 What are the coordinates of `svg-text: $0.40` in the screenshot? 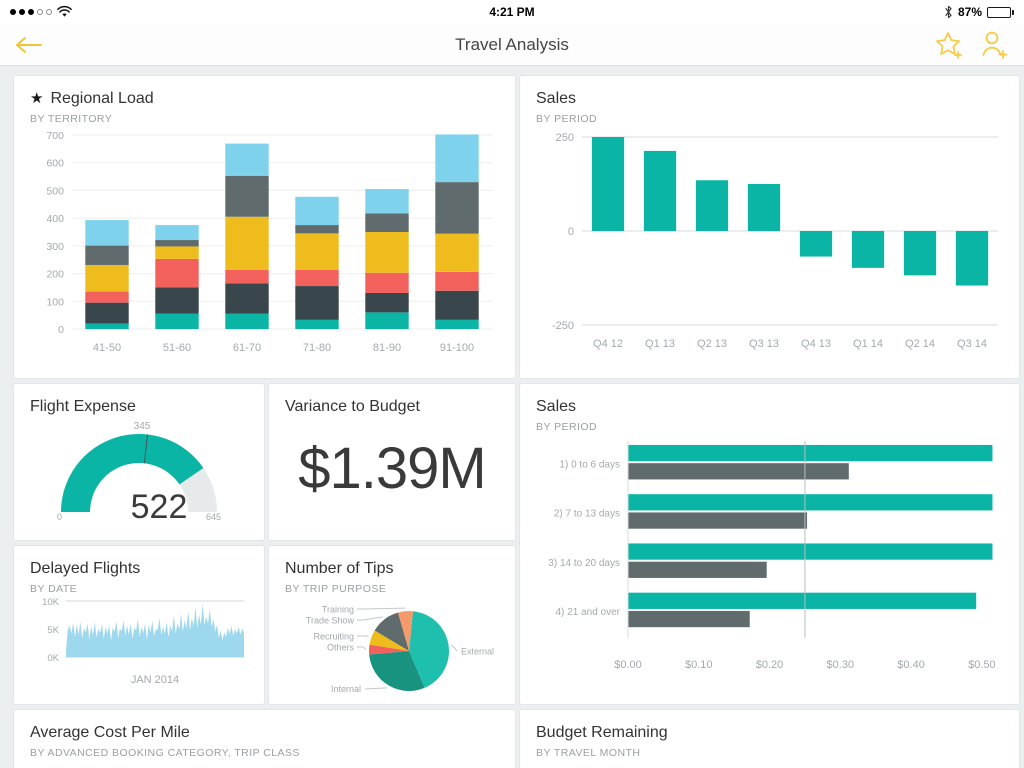 It's located at (911, 665).